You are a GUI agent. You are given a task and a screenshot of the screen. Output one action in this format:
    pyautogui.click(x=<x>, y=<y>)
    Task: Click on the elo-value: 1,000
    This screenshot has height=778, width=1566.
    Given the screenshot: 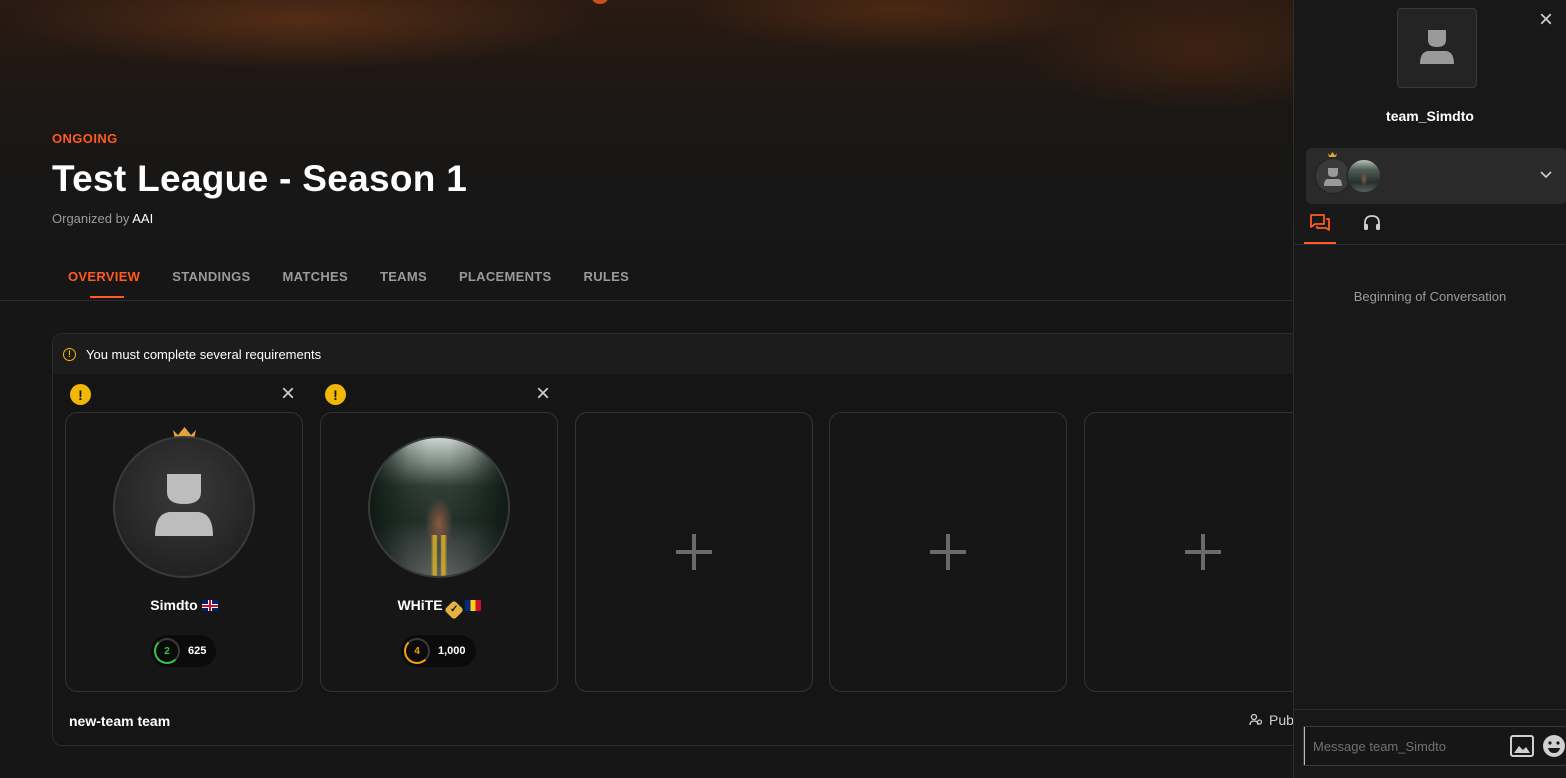 What is the action you would take?
    pyautogui.click(x=452, y=651)
    